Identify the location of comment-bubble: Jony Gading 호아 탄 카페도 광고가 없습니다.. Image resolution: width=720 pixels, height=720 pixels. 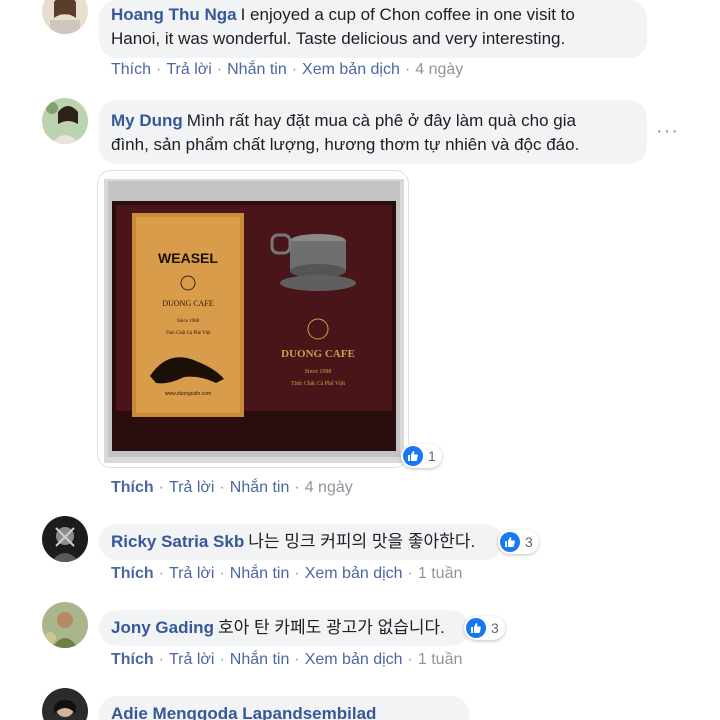
(284, 628).